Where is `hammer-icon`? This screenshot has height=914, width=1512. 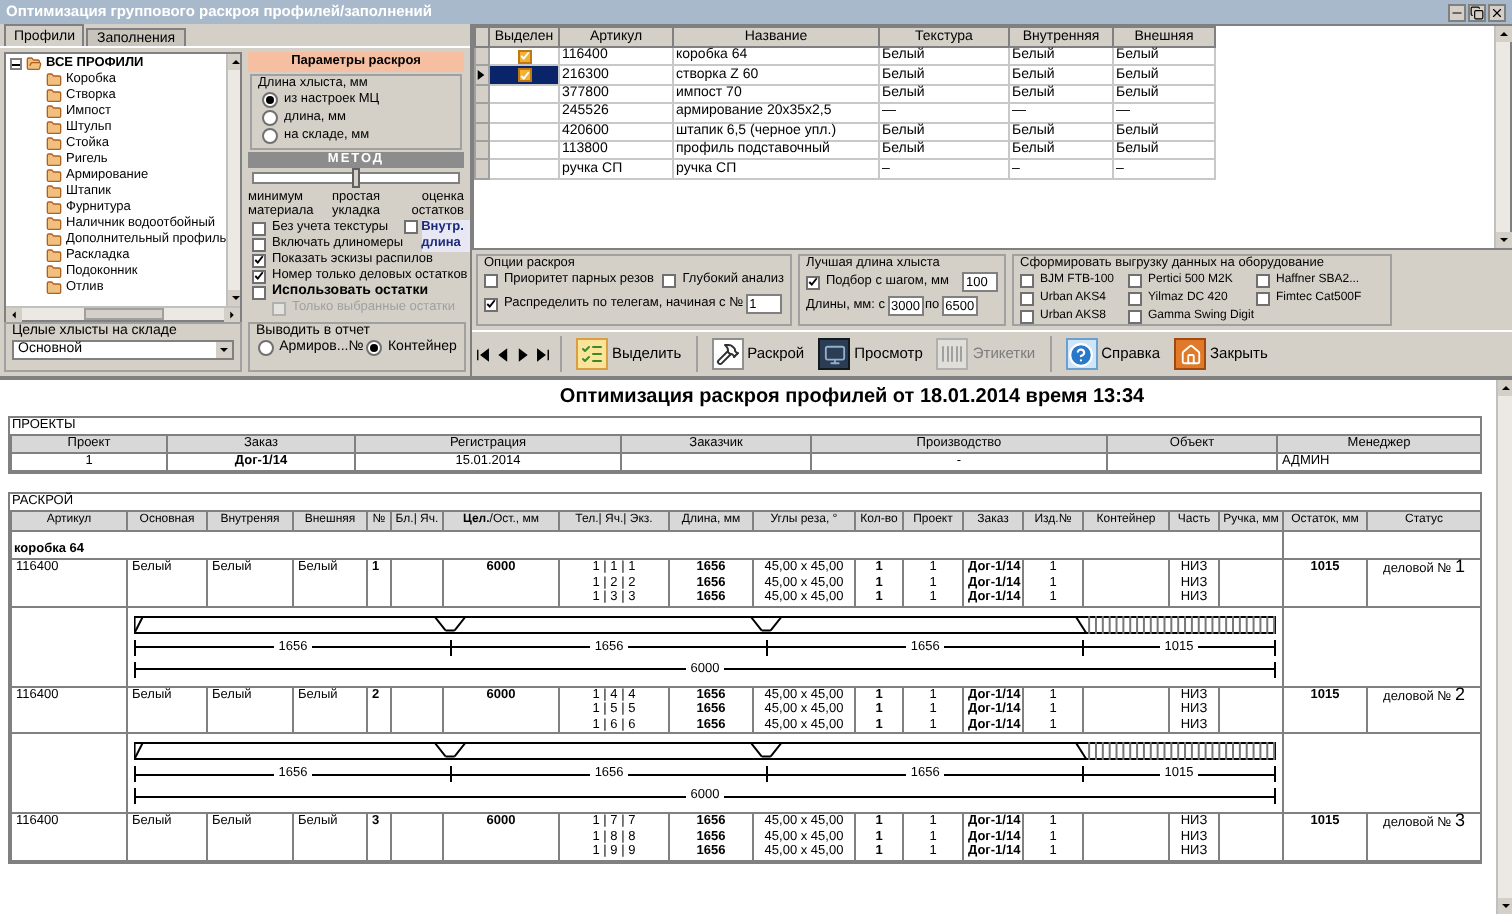 hammer-icon is located at coordinates (727, 354).